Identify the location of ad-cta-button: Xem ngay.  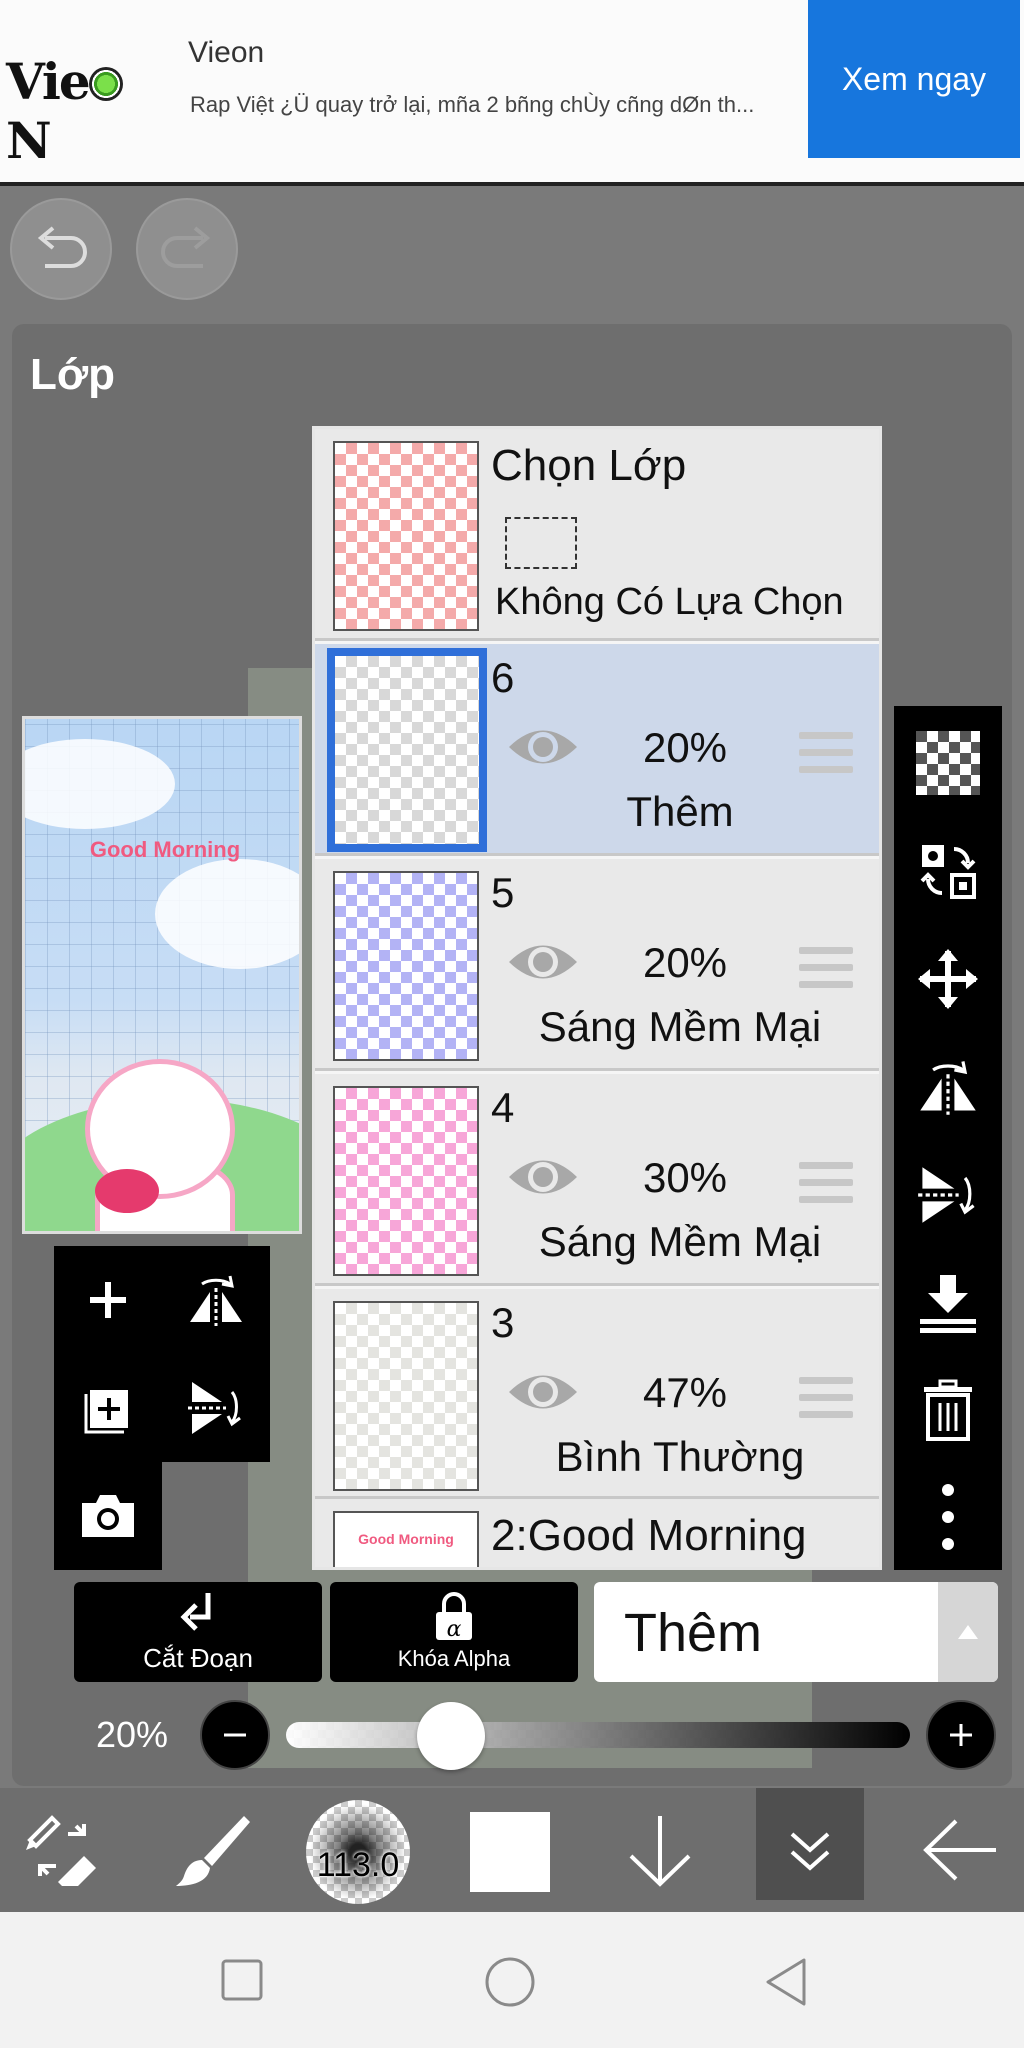
(914, 79).